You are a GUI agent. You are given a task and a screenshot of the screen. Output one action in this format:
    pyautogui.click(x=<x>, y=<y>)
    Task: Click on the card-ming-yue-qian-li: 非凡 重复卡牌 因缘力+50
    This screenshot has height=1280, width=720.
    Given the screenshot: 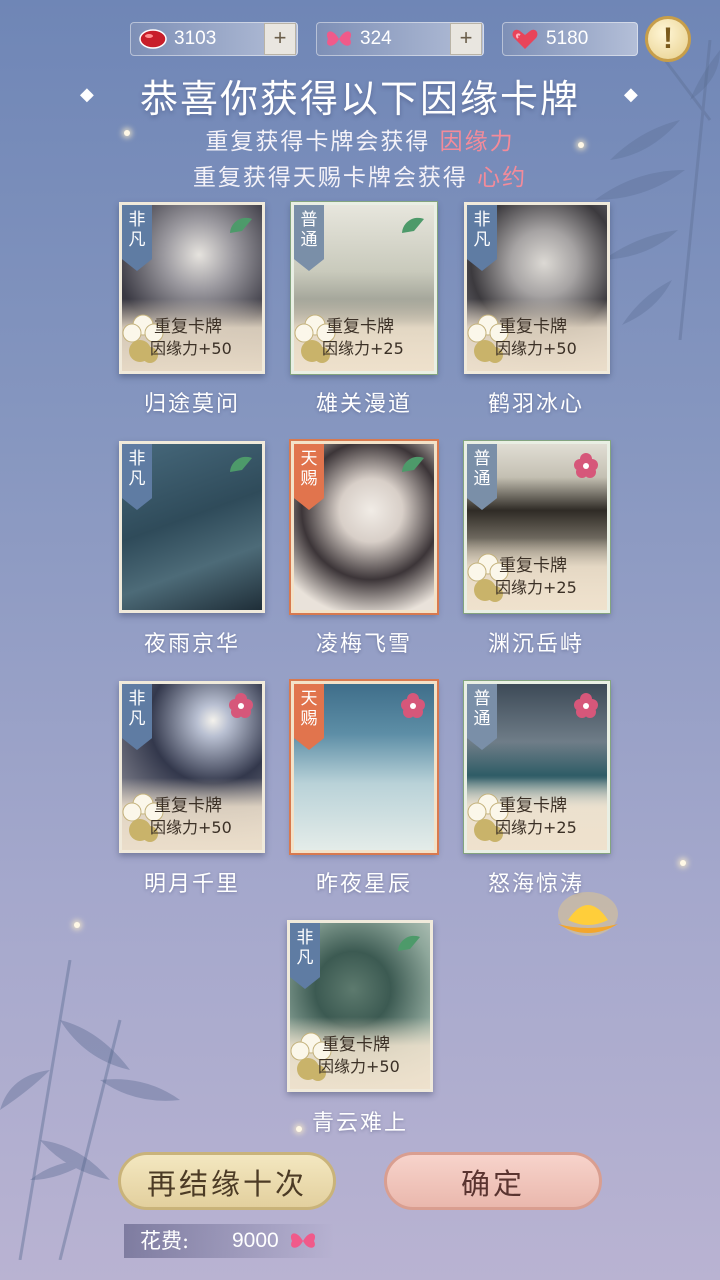 What is the action you would take?
    pyautogui.click(x=192, y=767)
    